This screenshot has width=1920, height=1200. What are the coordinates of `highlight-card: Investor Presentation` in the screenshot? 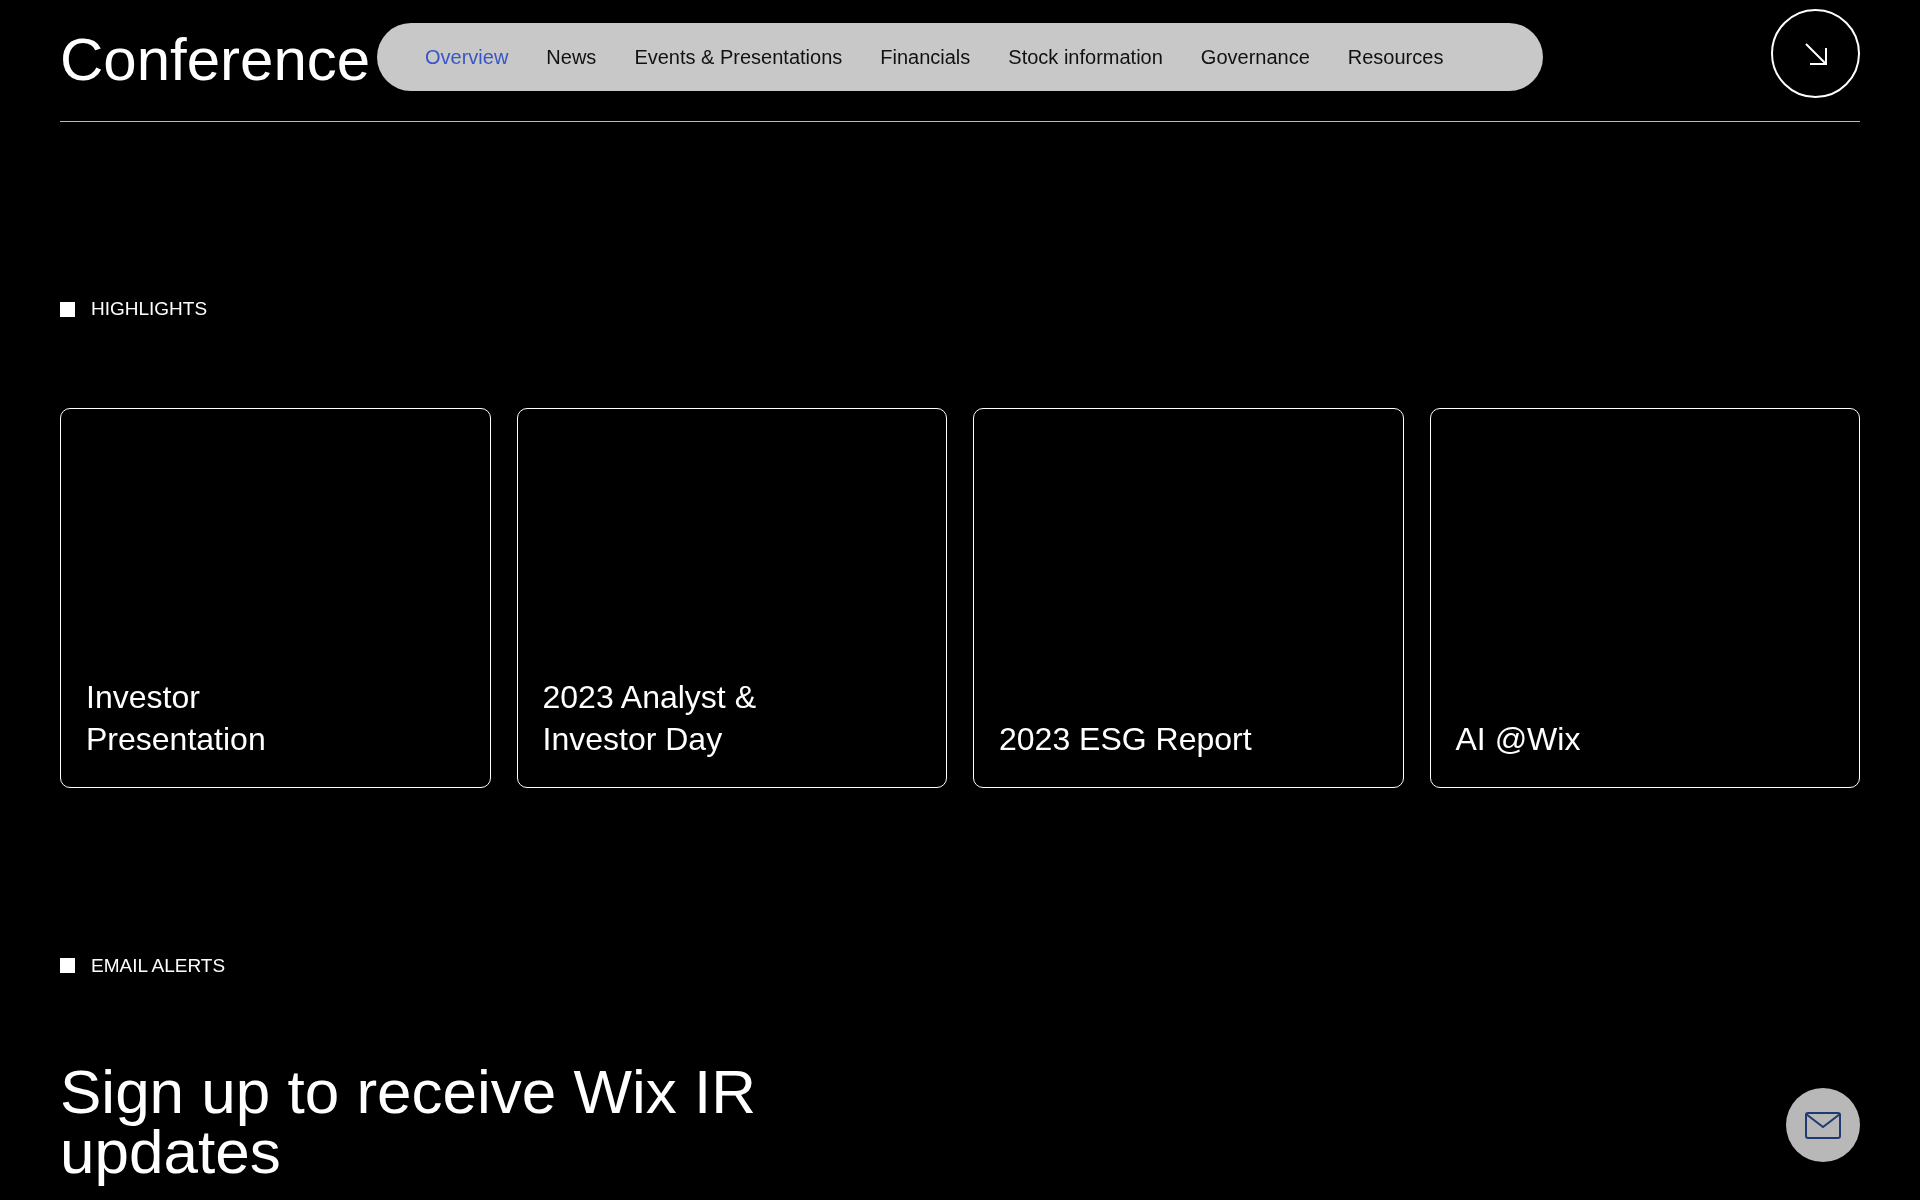 It's located at (275, 597).